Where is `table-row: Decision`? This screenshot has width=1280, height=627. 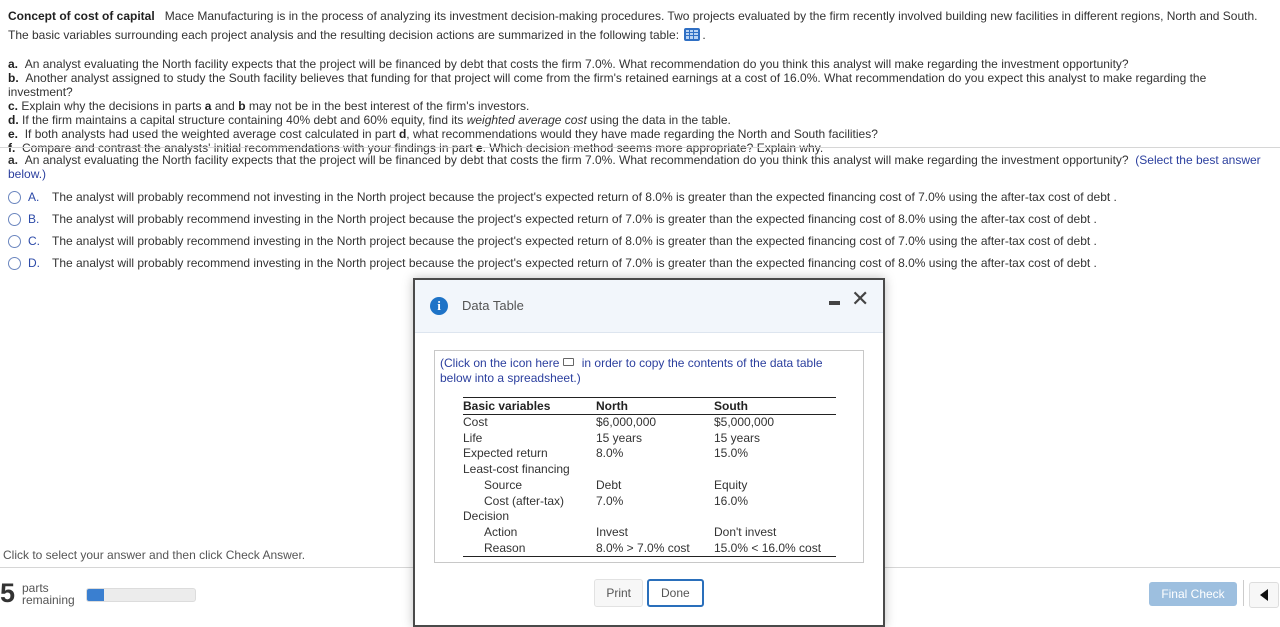
table-row: Decision is located at coordinates (649, 517).